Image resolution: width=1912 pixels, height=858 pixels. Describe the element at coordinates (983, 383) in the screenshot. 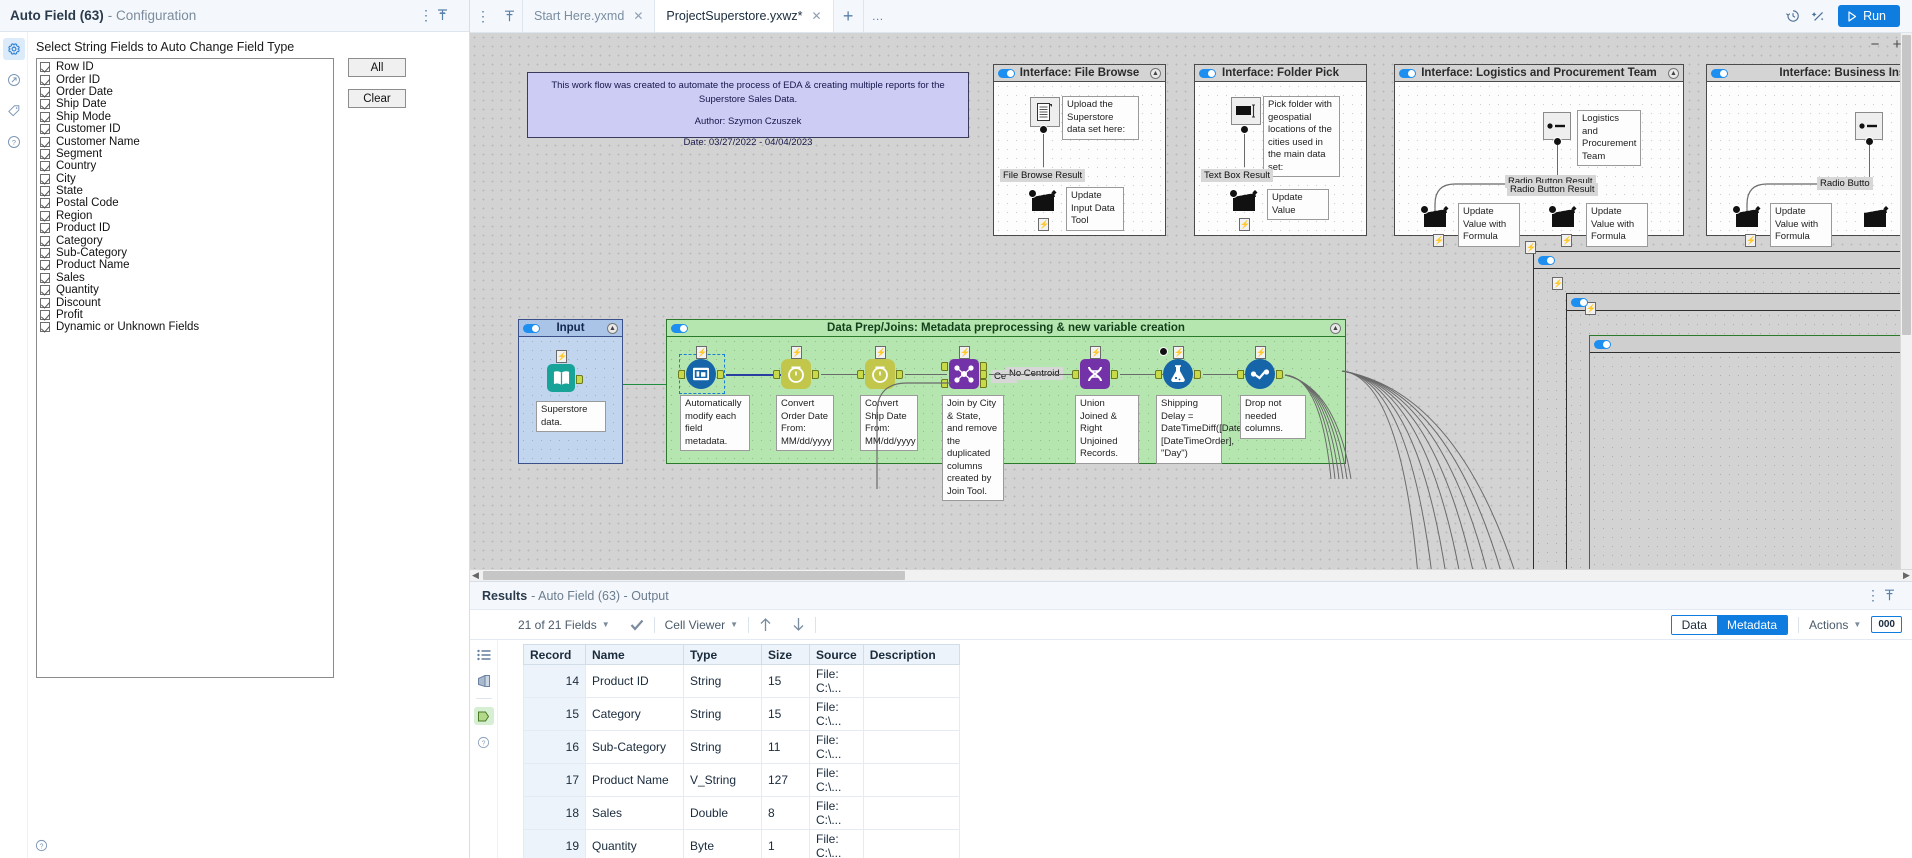

I see `output-anchor-r` at that location.